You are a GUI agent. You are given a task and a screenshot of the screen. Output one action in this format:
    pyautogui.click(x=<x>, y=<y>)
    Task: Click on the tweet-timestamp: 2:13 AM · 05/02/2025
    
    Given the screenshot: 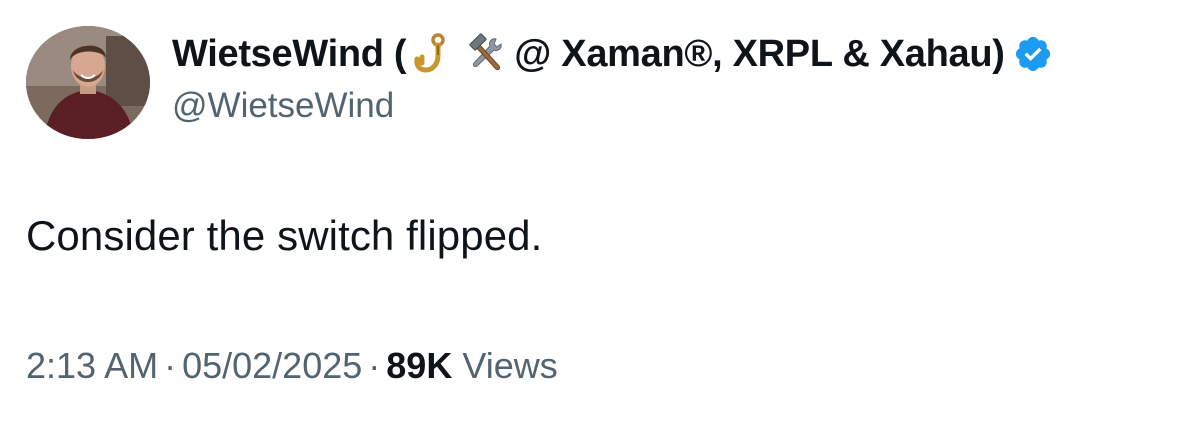 What is the action you would take?
    pyautogui.click(x=194, y=365)
    